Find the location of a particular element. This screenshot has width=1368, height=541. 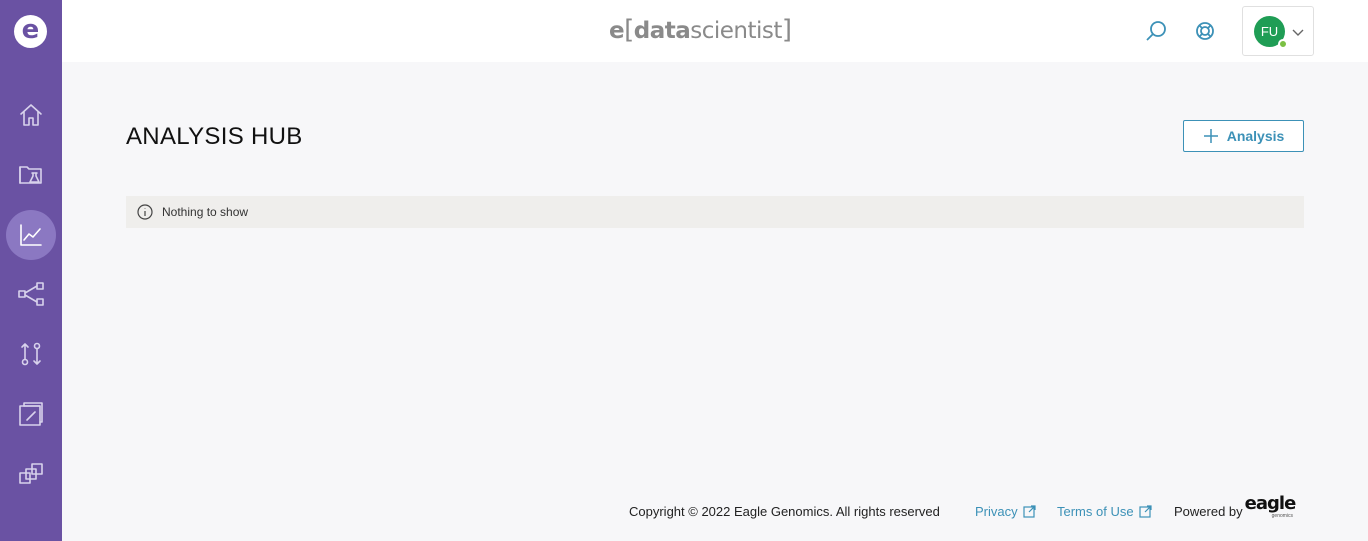

sidebar-item-home is located at coordinates (31, 115).